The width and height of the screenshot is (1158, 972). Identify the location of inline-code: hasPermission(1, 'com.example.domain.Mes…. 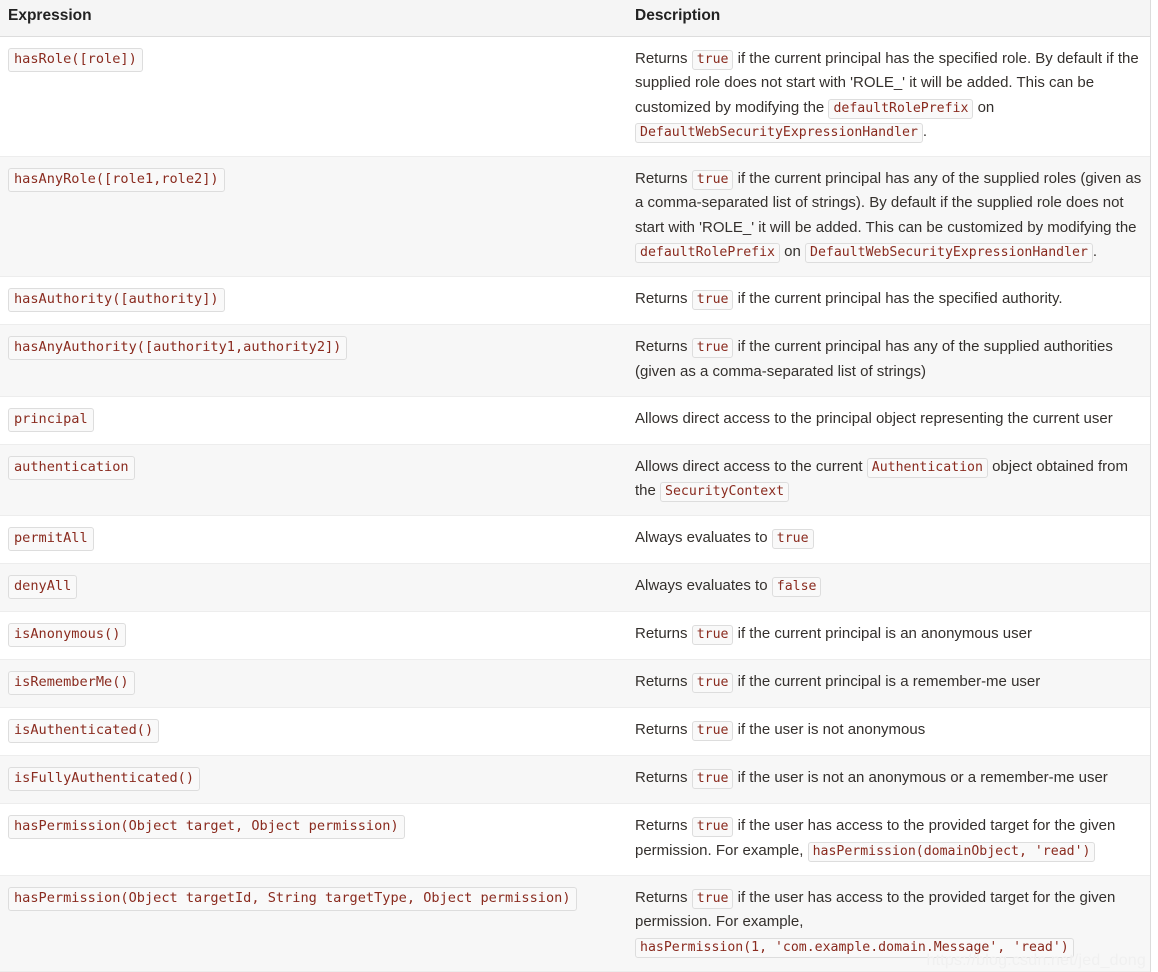
(854, 947).